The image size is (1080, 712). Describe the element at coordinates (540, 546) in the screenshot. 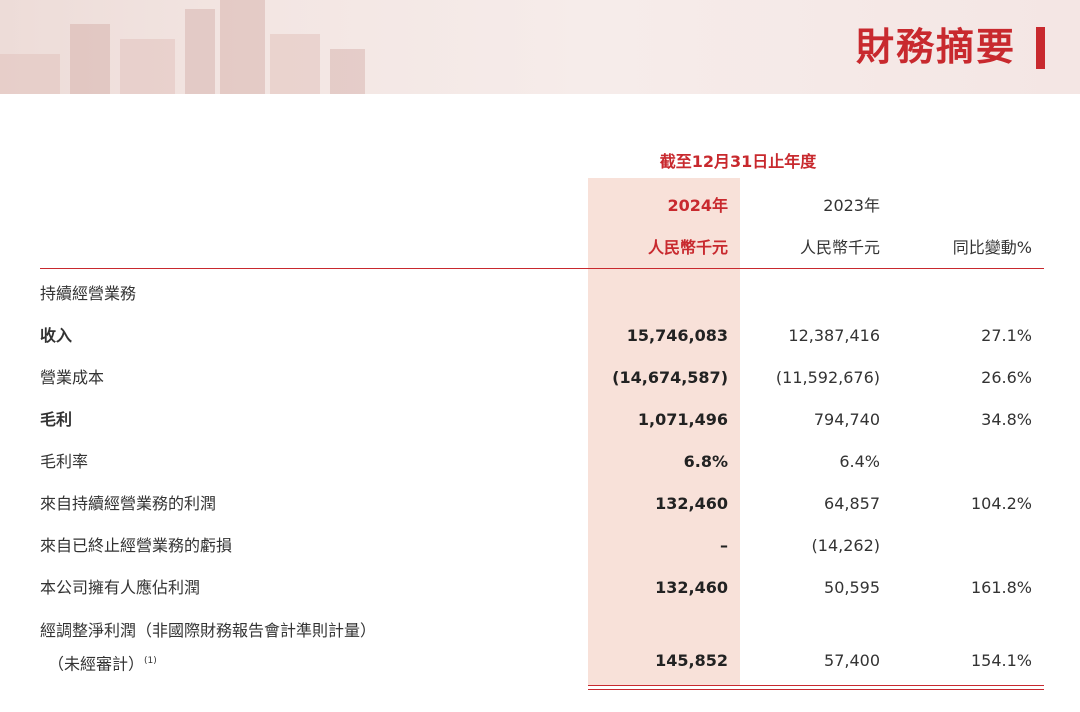

I see `table-row: 來自已終止經營業務的虧損 – (14,262)` at that location.